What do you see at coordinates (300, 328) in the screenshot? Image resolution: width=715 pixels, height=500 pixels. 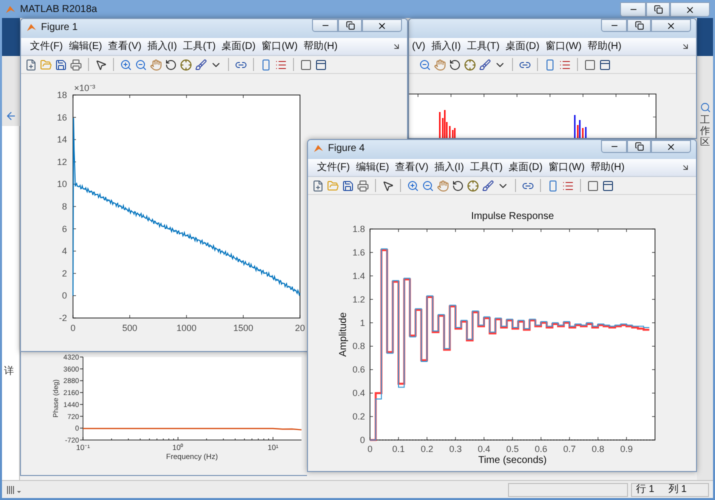 I see `tick-label: 20` at bounding box center [300, 328].